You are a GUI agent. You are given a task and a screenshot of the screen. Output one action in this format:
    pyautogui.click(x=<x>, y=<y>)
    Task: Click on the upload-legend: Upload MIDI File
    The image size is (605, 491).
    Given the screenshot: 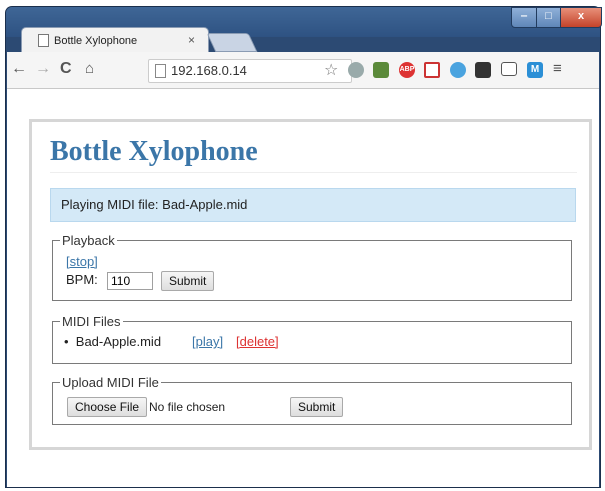 What is the action you would take?
    pyautogui.click(x=110, y=382)
    